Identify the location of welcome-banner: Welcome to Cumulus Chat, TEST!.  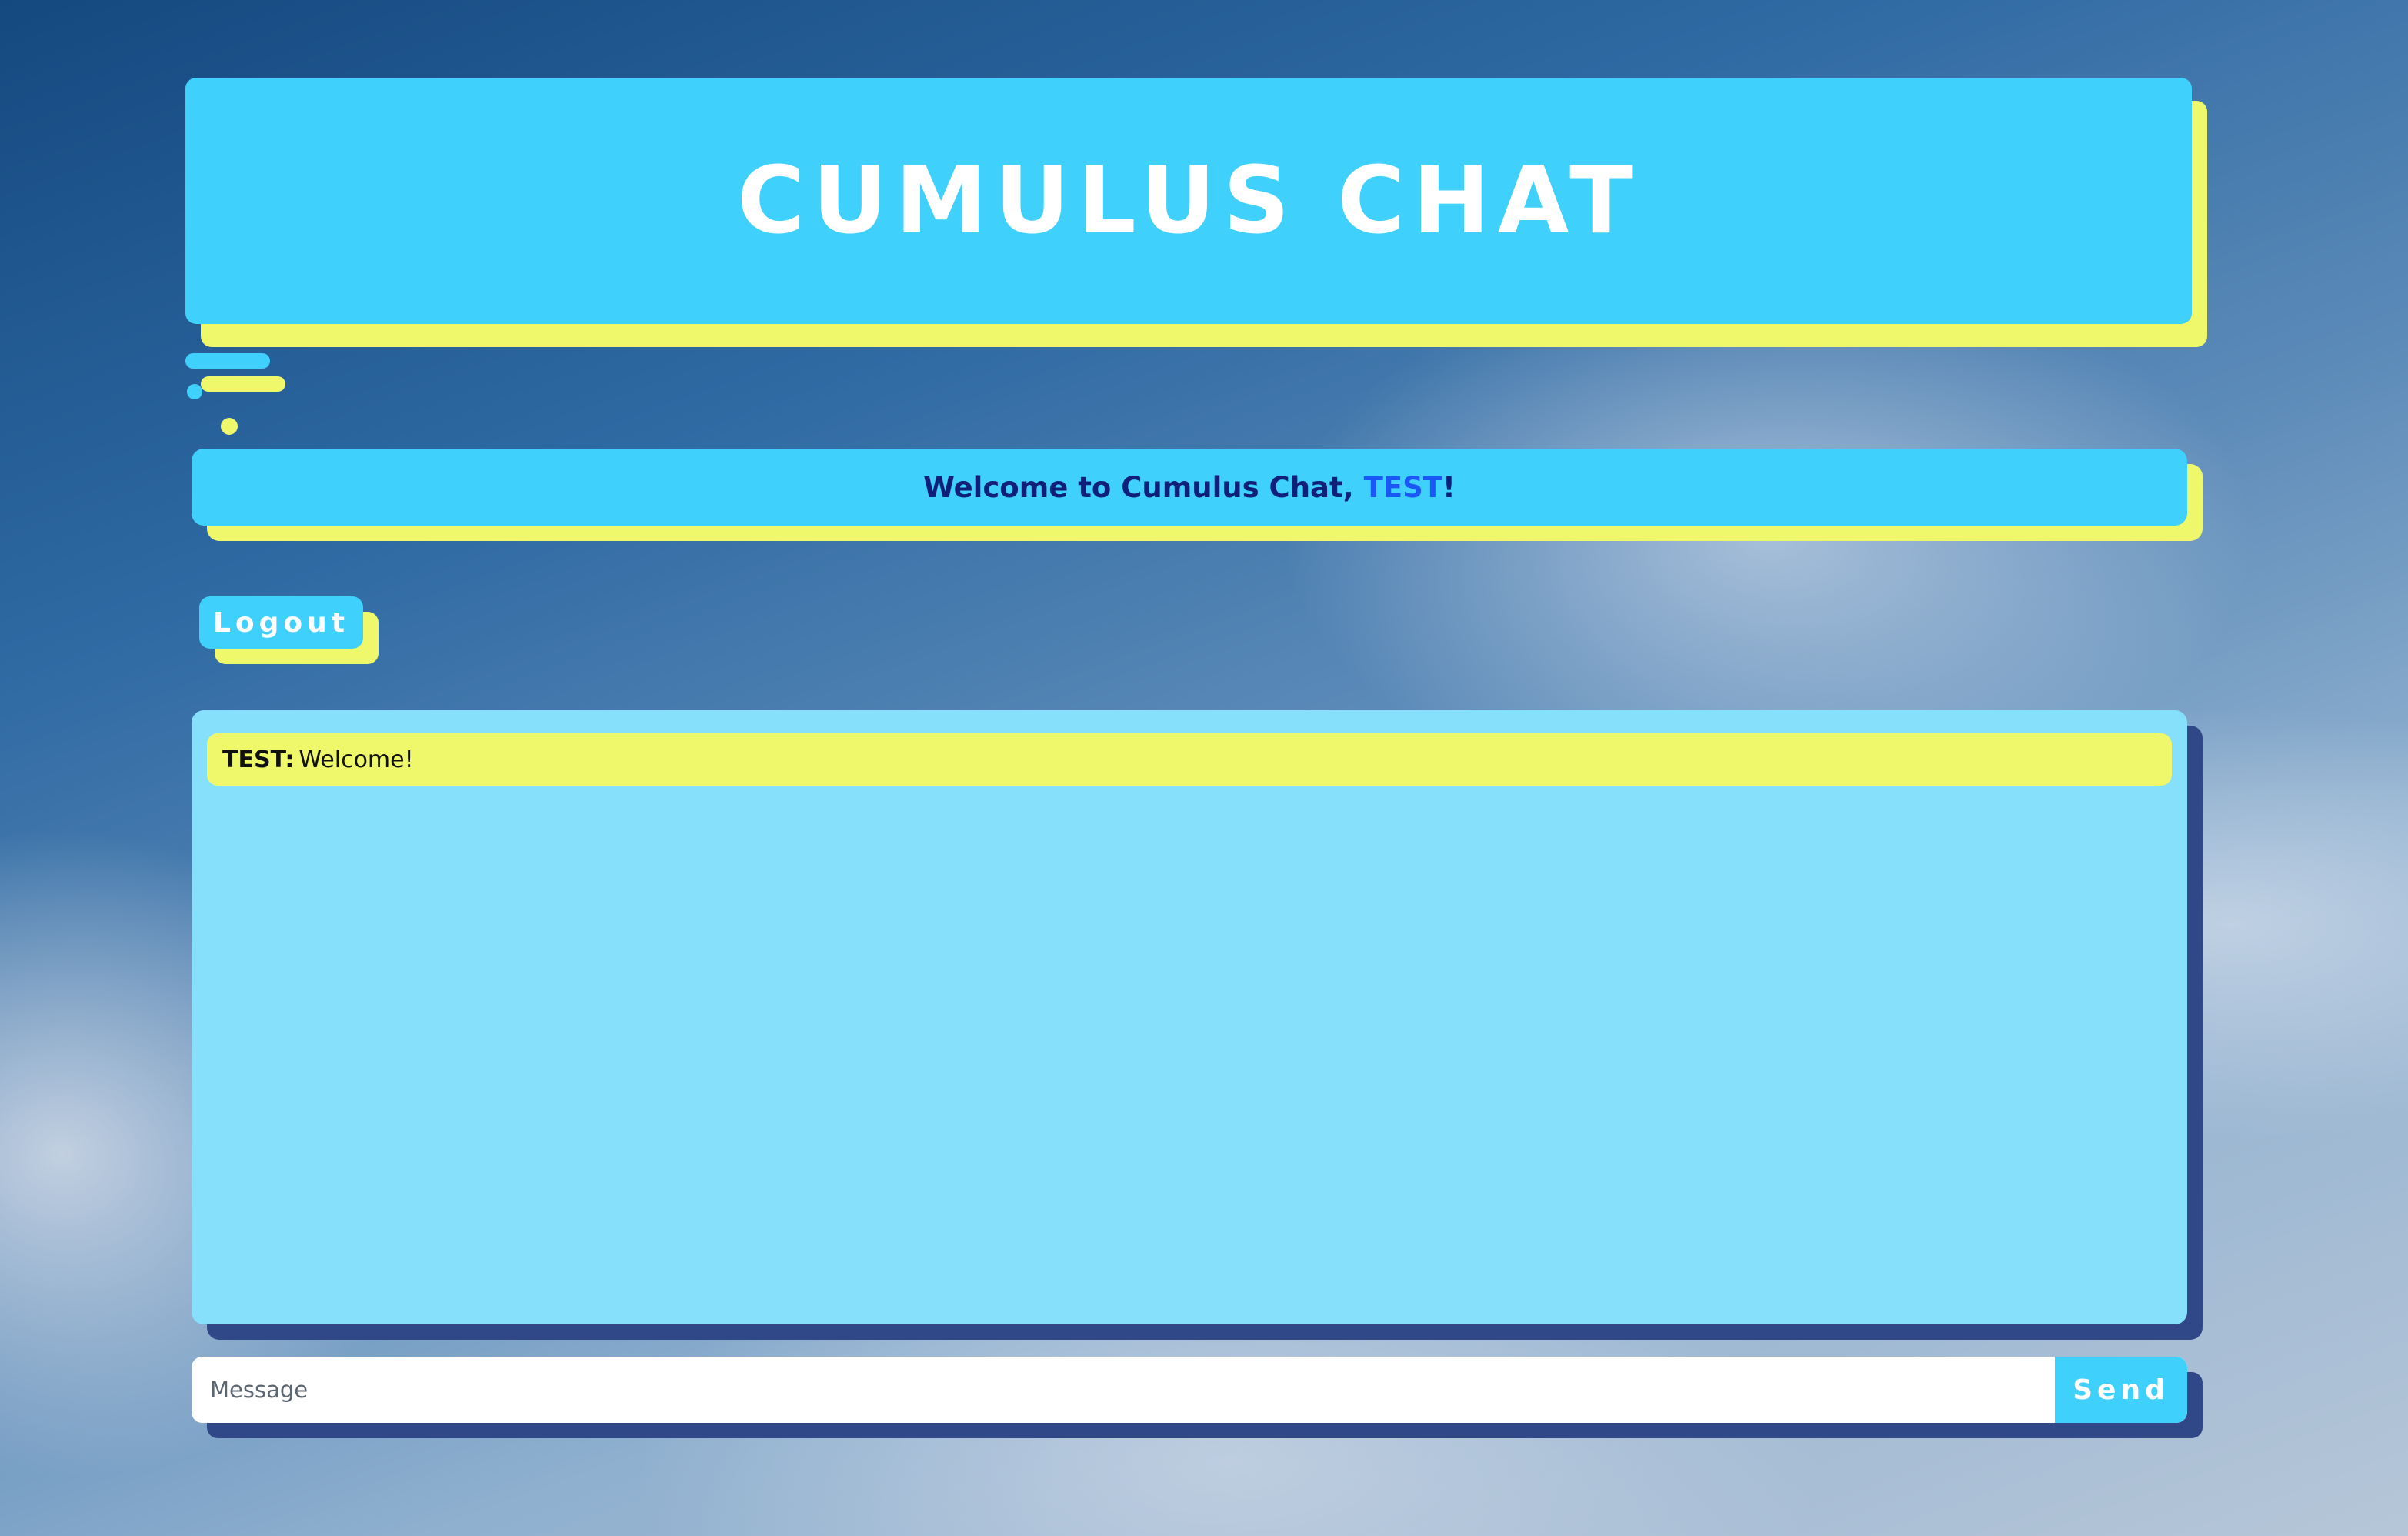
(1189, 487).